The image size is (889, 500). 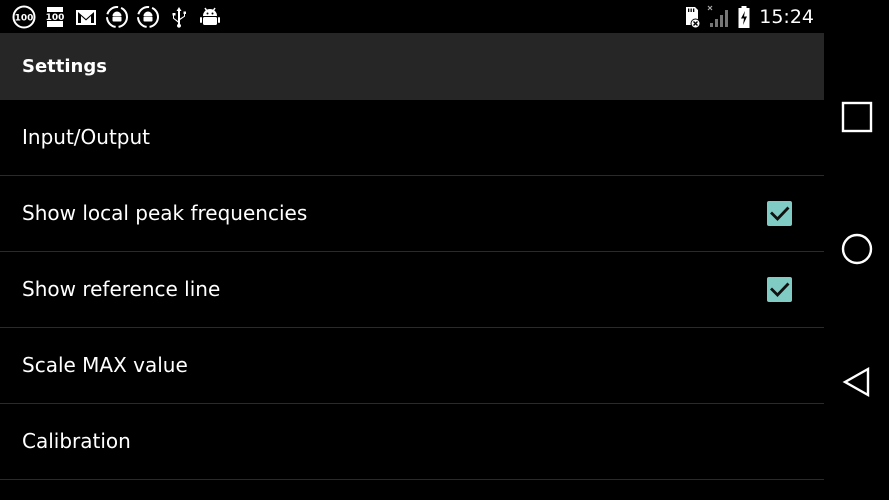 I want to click on battery-100-alt-icon: 100, so click(x=55, y=17).